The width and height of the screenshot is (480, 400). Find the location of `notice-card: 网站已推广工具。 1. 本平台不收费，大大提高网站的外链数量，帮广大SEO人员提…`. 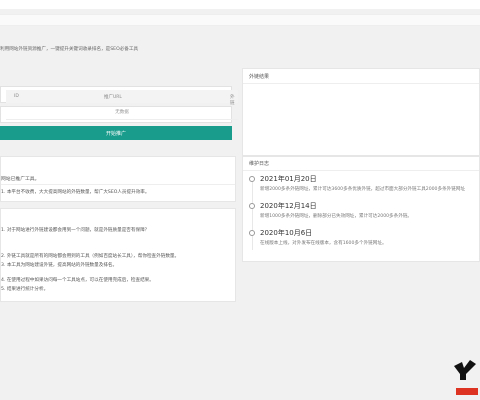

notice-card: 网站已推广工具。 1. 本平台不收费，大大提高网站的外链数量，帮广大SEO人员提… is located at coordinates (118, 179).